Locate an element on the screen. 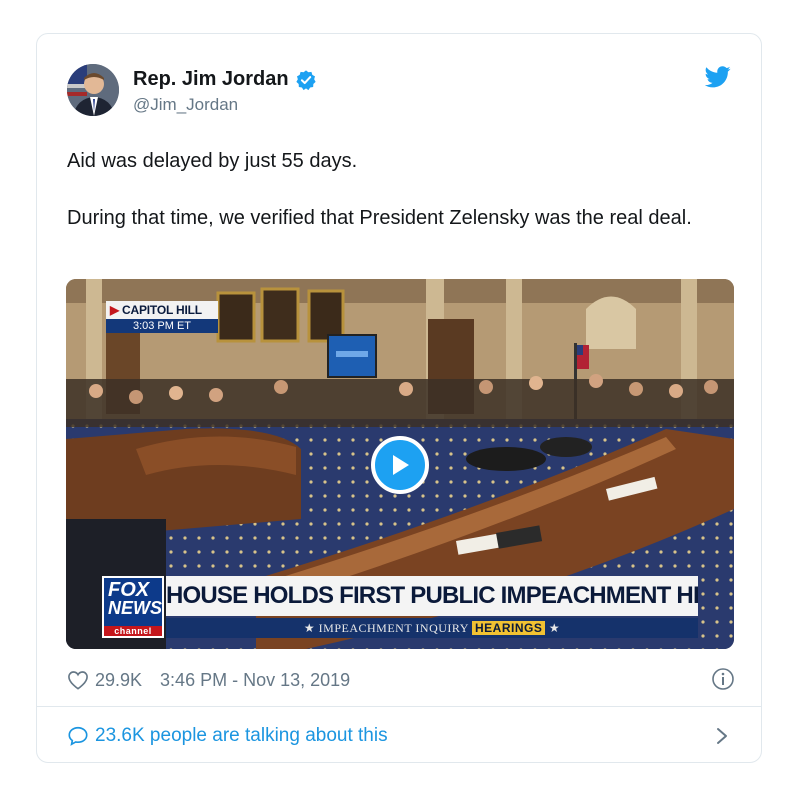 This screenshot has width=799, height=795. author-info: Rep. Jim Jordan @Jim_Jordan is located at coordinates (225, 91).